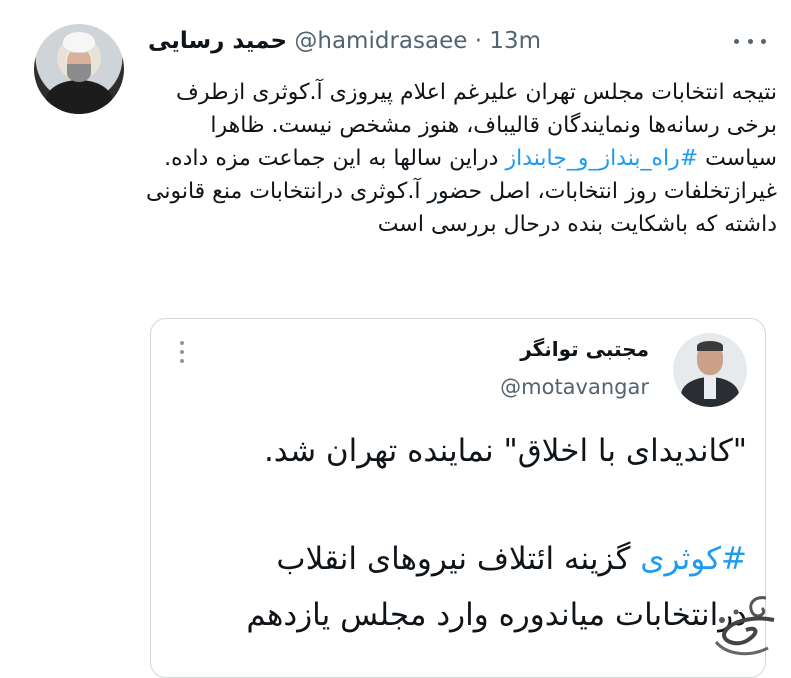 The width and height of the screenshot is (791, 678). I want to click on author-name: حمید رسایی, so click(217, 41).